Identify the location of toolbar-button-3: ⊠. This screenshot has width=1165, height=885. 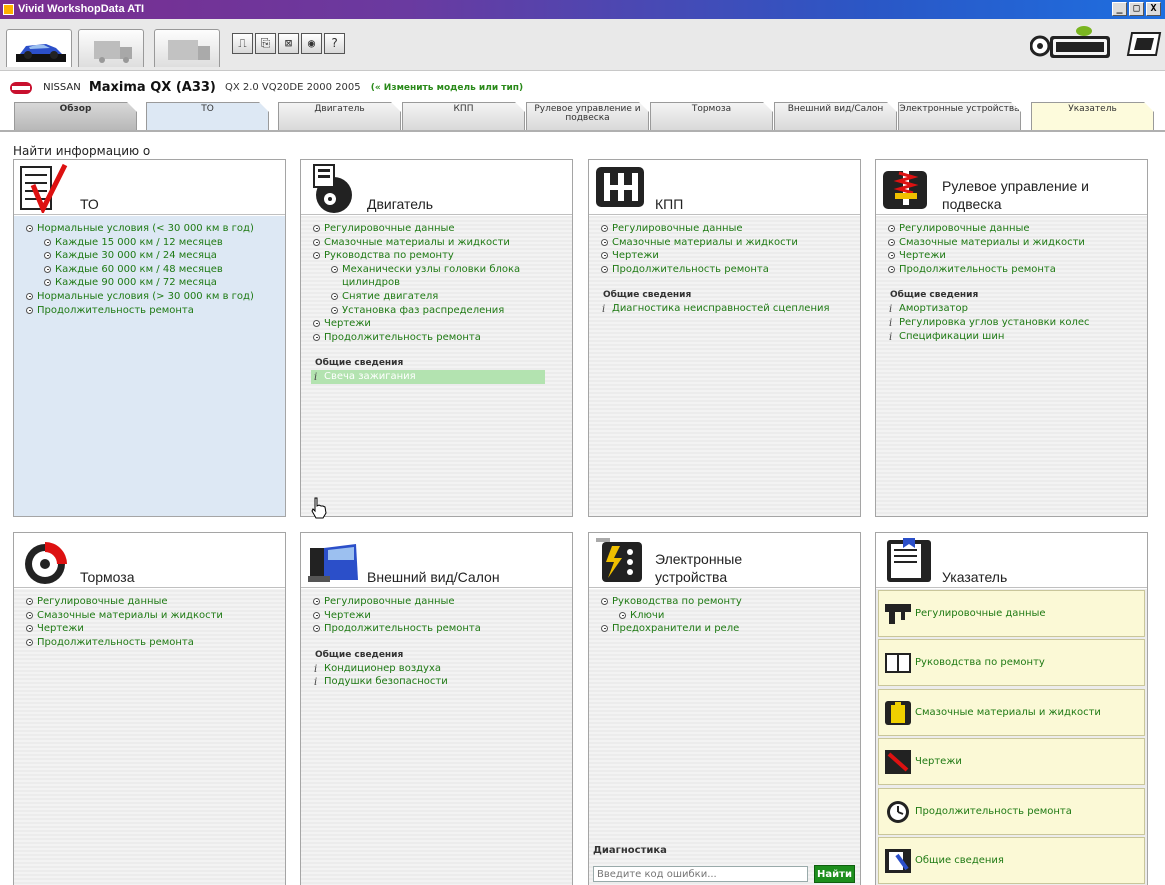
(288, 43).